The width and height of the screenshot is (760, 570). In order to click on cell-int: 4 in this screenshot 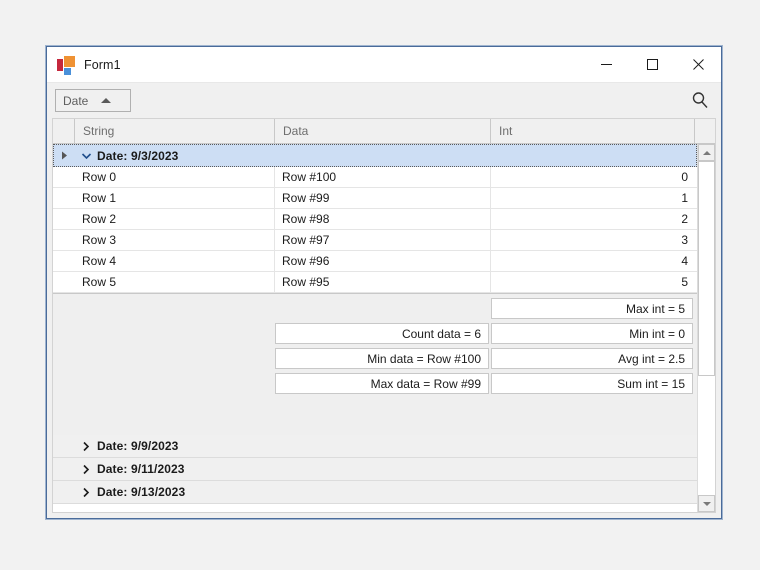, I will do `click(593, 261)`.